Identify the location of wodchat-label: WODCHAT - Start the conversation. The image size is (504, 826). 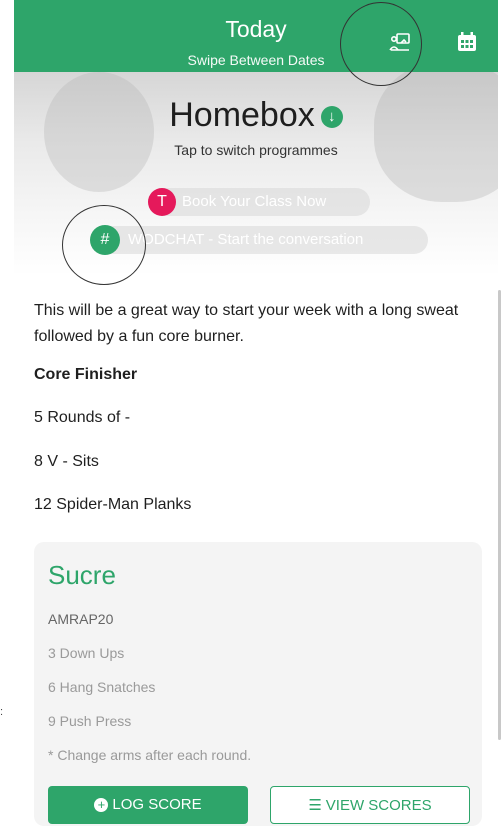
(246, 239).